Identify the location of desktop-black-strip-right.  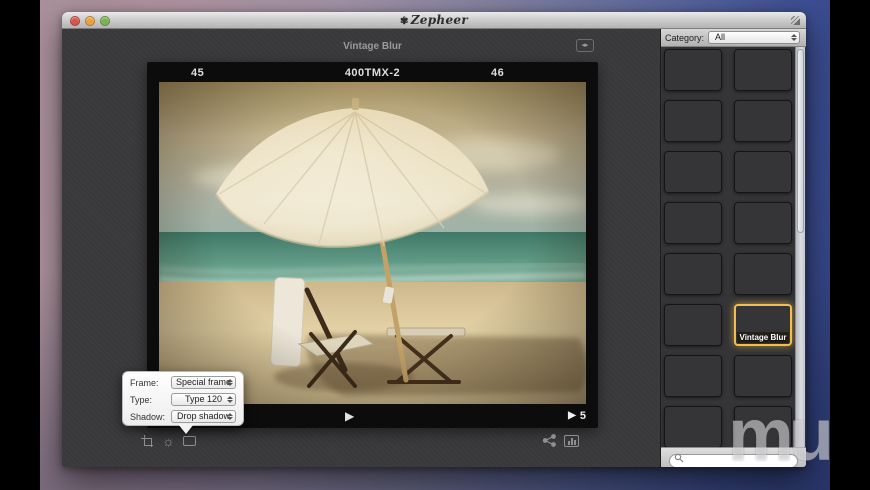
(850, 245).